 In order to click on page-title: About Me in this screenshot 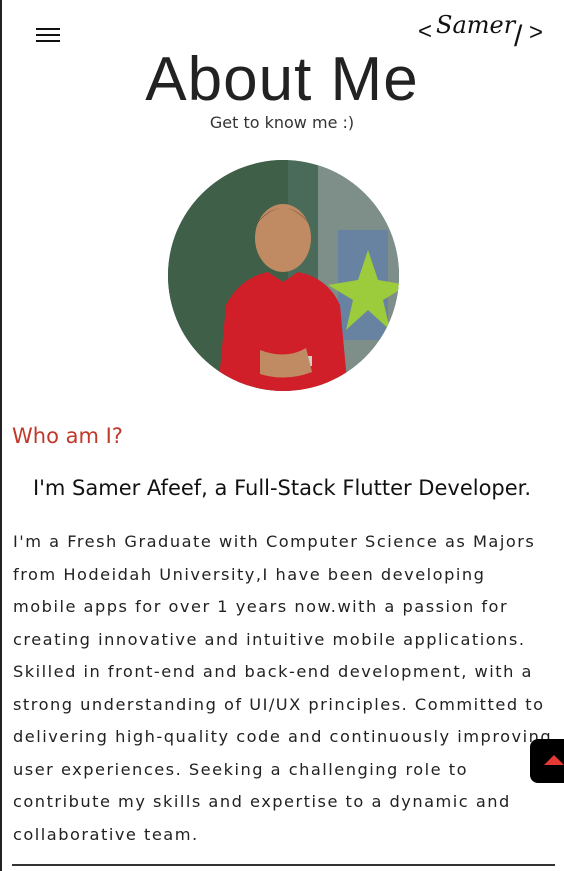, I will do `click(282, 79)`.